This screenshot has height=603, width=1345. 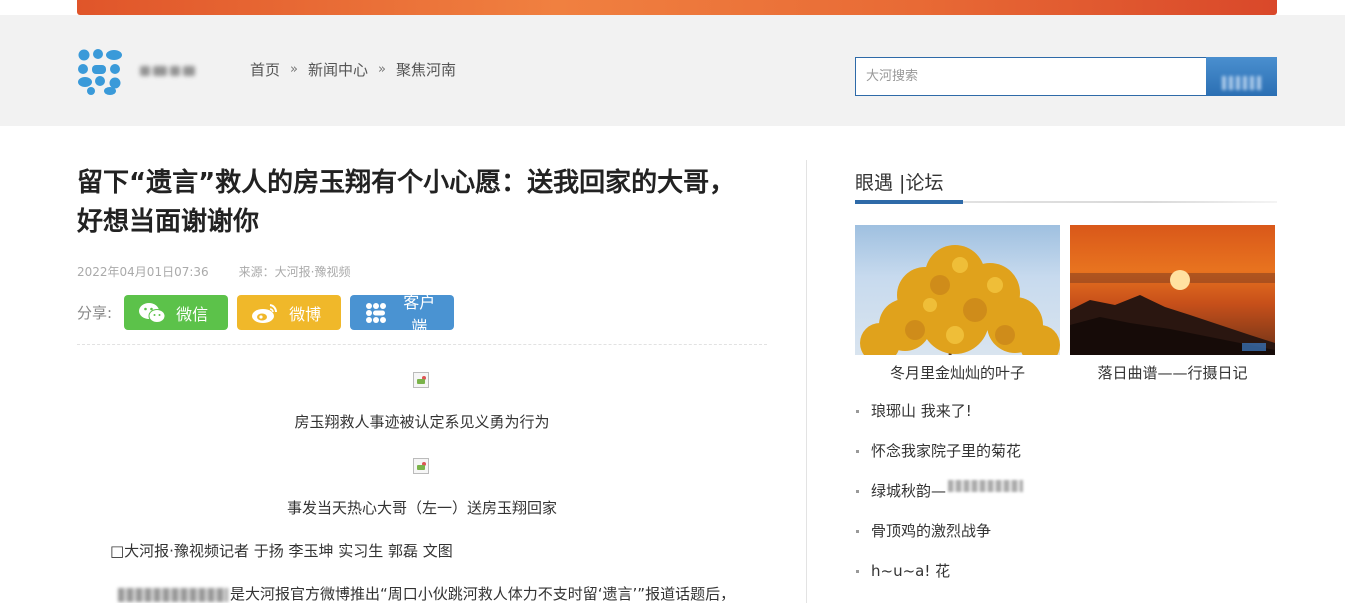 What do you see at coordinates (422, 344) in the screenshot?
I see `meta-divider` at bounding box center [422, 344].